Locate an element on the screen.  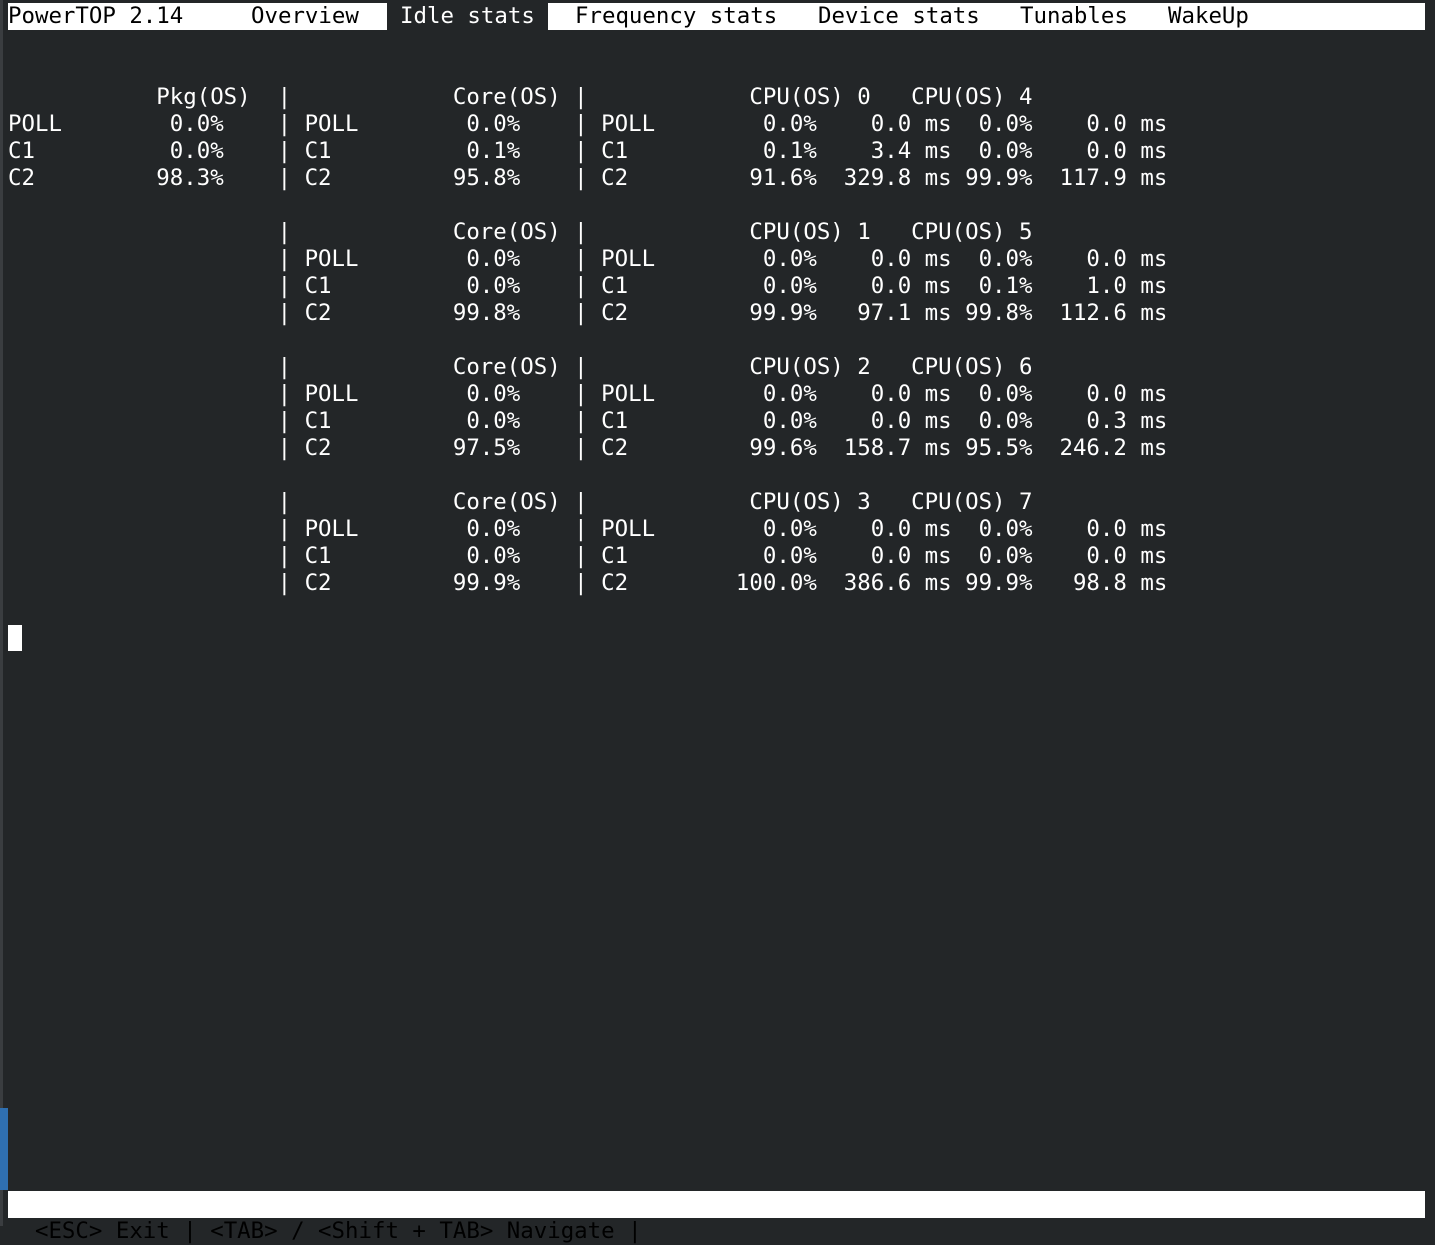
stats-line: | Core(OS) | CPU(OS) 2 CPU(OS) 6 is located at coordinates (520, 367).